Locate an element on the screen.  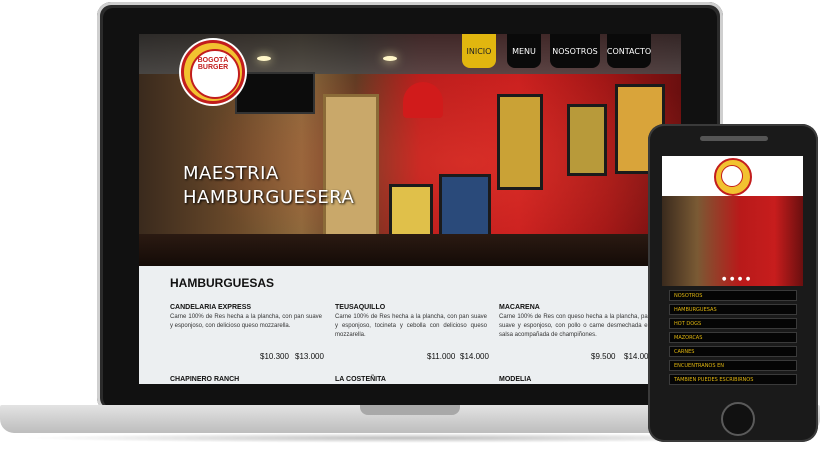
item-price-combo: $14.000 is located at coordinates (474, 356).